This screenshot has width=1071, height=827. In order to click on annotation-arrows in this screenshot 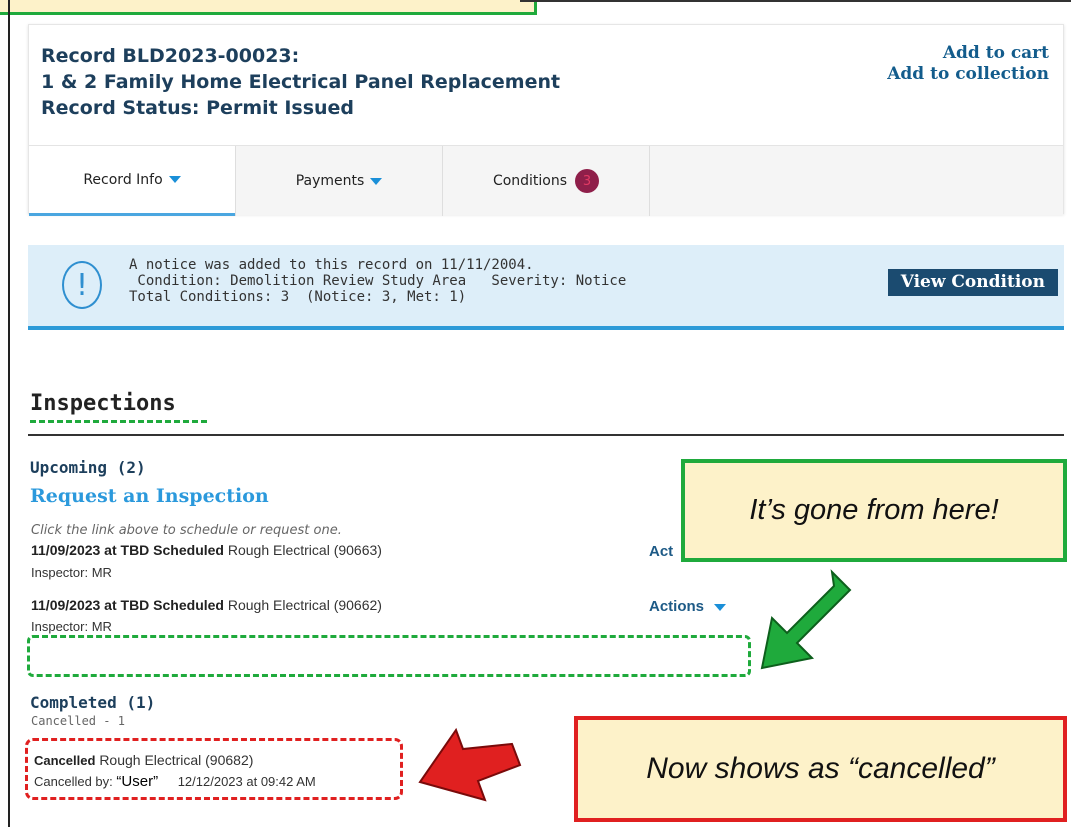, I will do `click(635, 685)`.